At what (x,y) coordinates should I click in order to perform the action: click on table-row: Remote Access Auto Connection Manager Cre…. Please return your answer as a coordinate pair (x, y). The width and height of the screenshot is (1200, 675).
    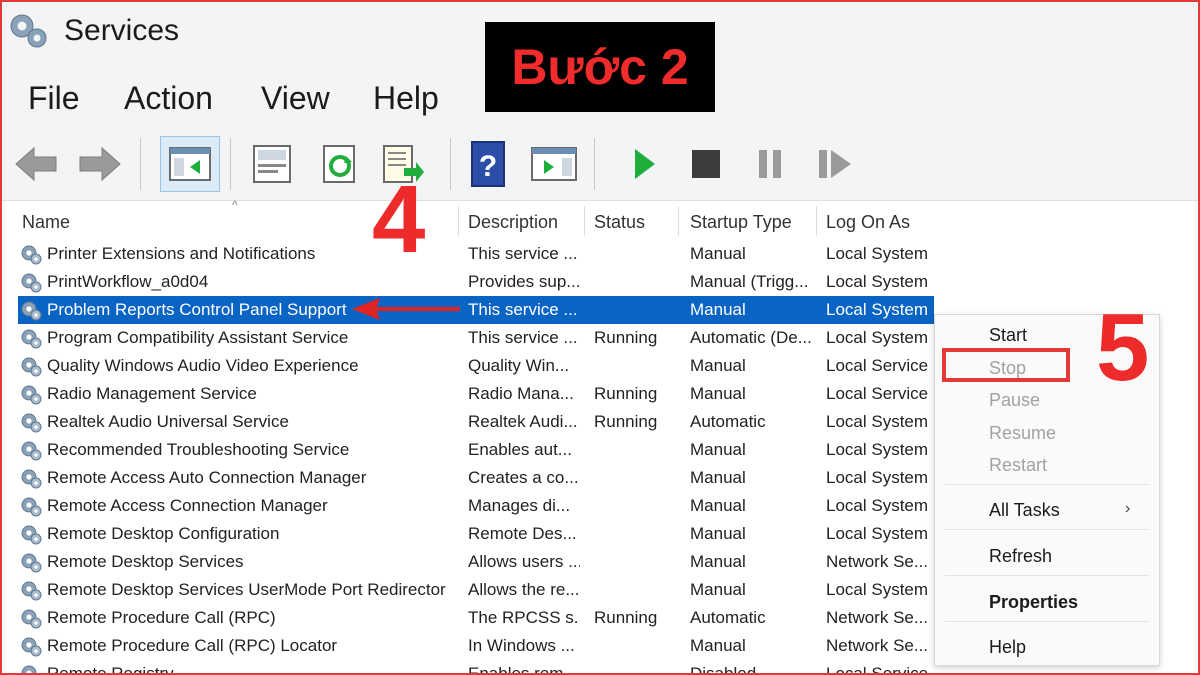
    Looking at the image, I should click on (470, 478).